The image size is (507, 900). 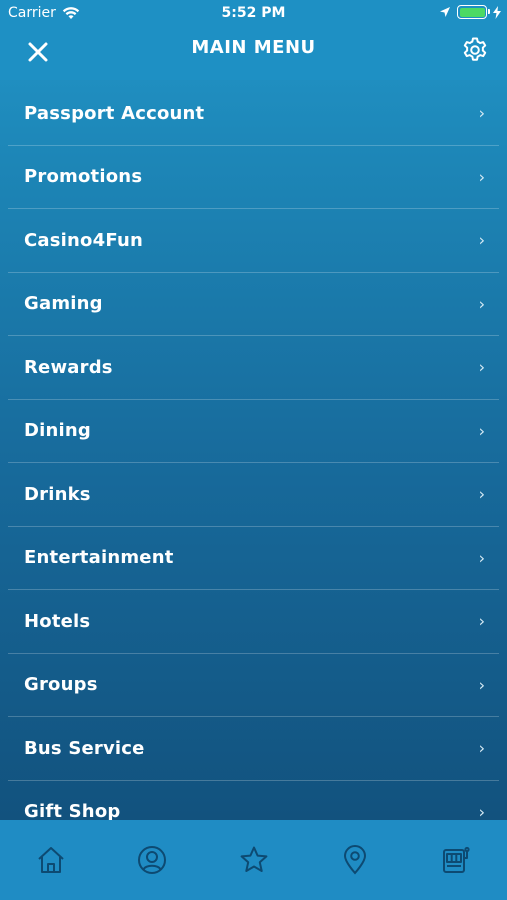 What do you see at coordinates (253, 177) in the screenshot?
I see `menu-item-promotions: Promotions ›` at bounding box center [253, 177].